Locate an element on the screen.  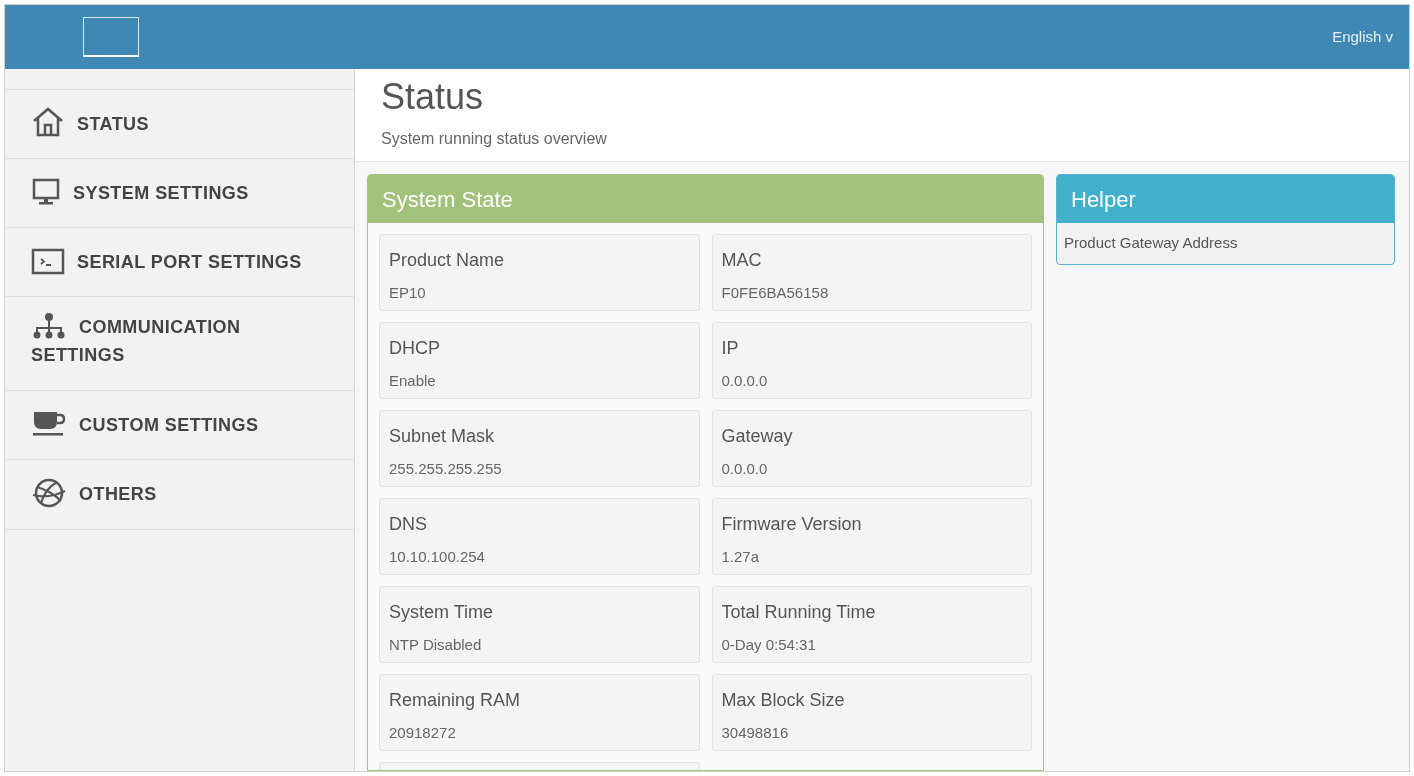
sidebar-item: SERIAL PORT SETTINGS is located at coordinates (179, 262).